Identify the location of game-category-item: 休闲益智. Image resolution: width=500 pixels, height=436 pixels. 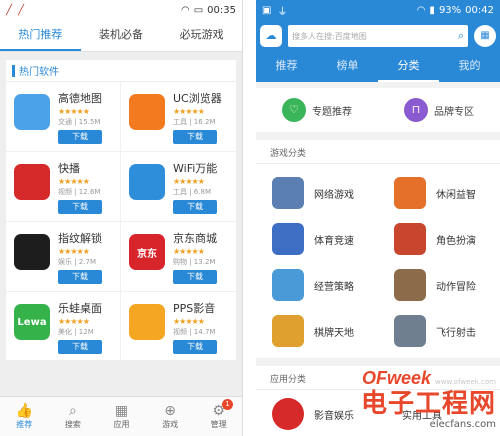
(439, 193).